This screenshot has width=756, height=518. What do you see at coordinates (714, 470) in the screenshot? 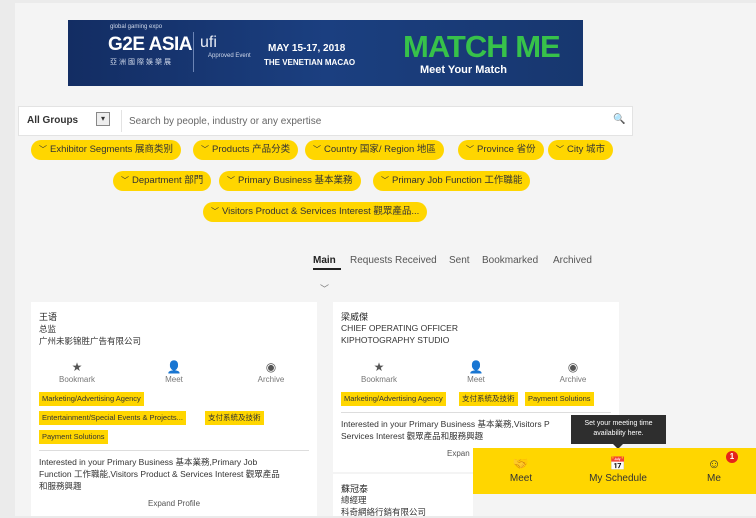
I see `bottom-me-button: ☺ Me` at bounding box center [714, 470].